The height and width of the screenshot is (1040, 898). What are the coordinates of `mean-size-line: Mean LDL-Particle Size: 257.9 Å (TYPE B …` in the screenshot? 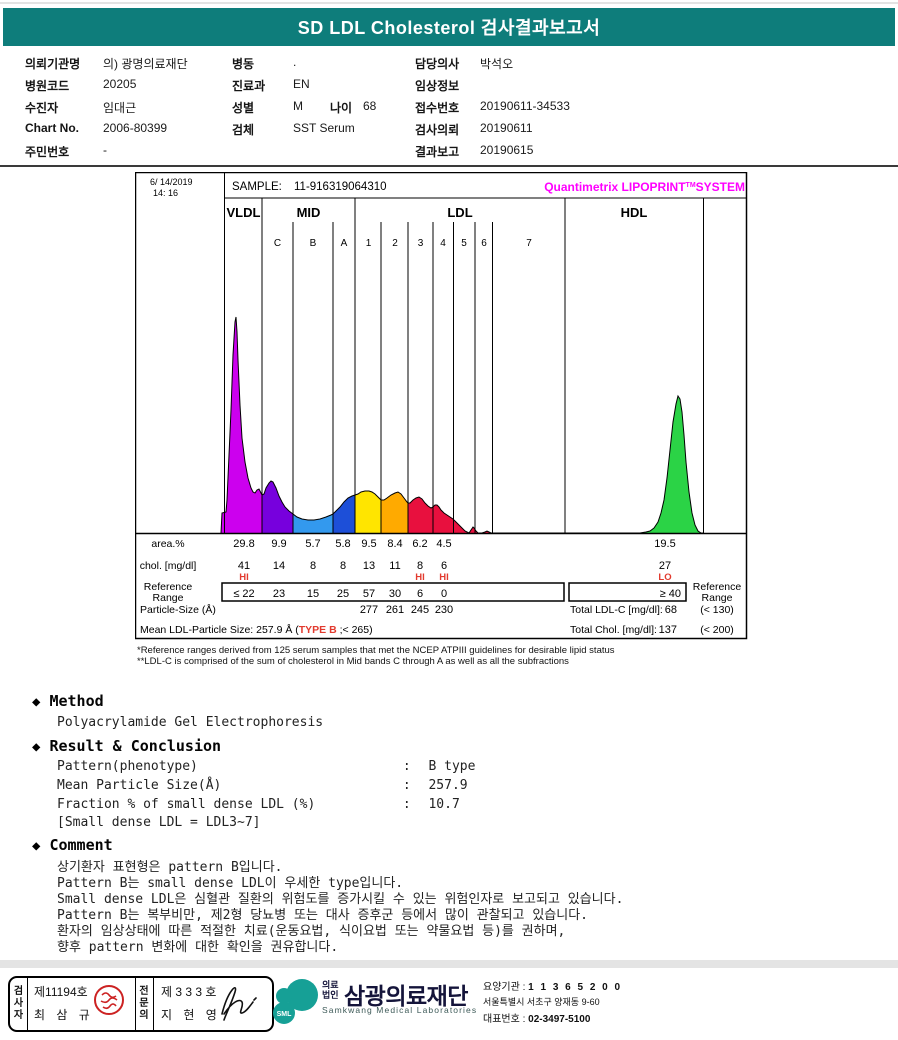 It's located at (256, 629).